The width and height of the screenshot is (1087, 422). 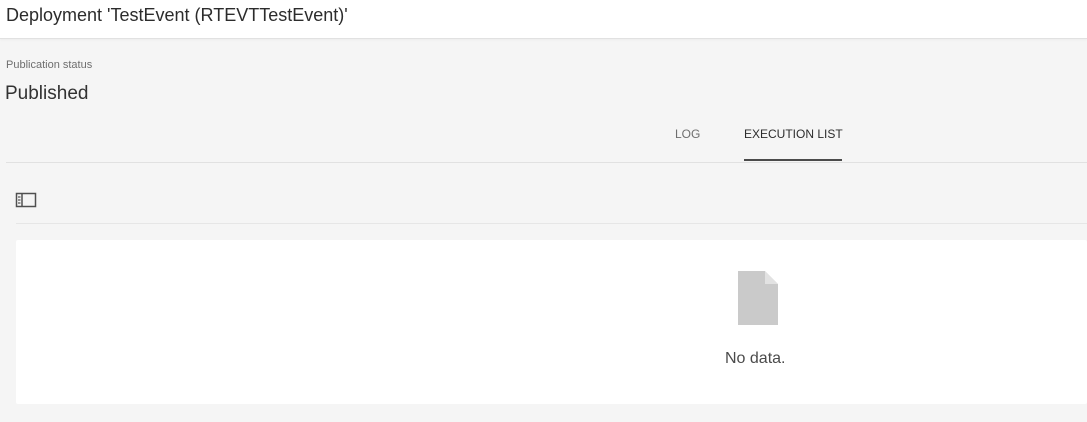 I want to click on panel-toggle-button, so click(x=26, y=200).